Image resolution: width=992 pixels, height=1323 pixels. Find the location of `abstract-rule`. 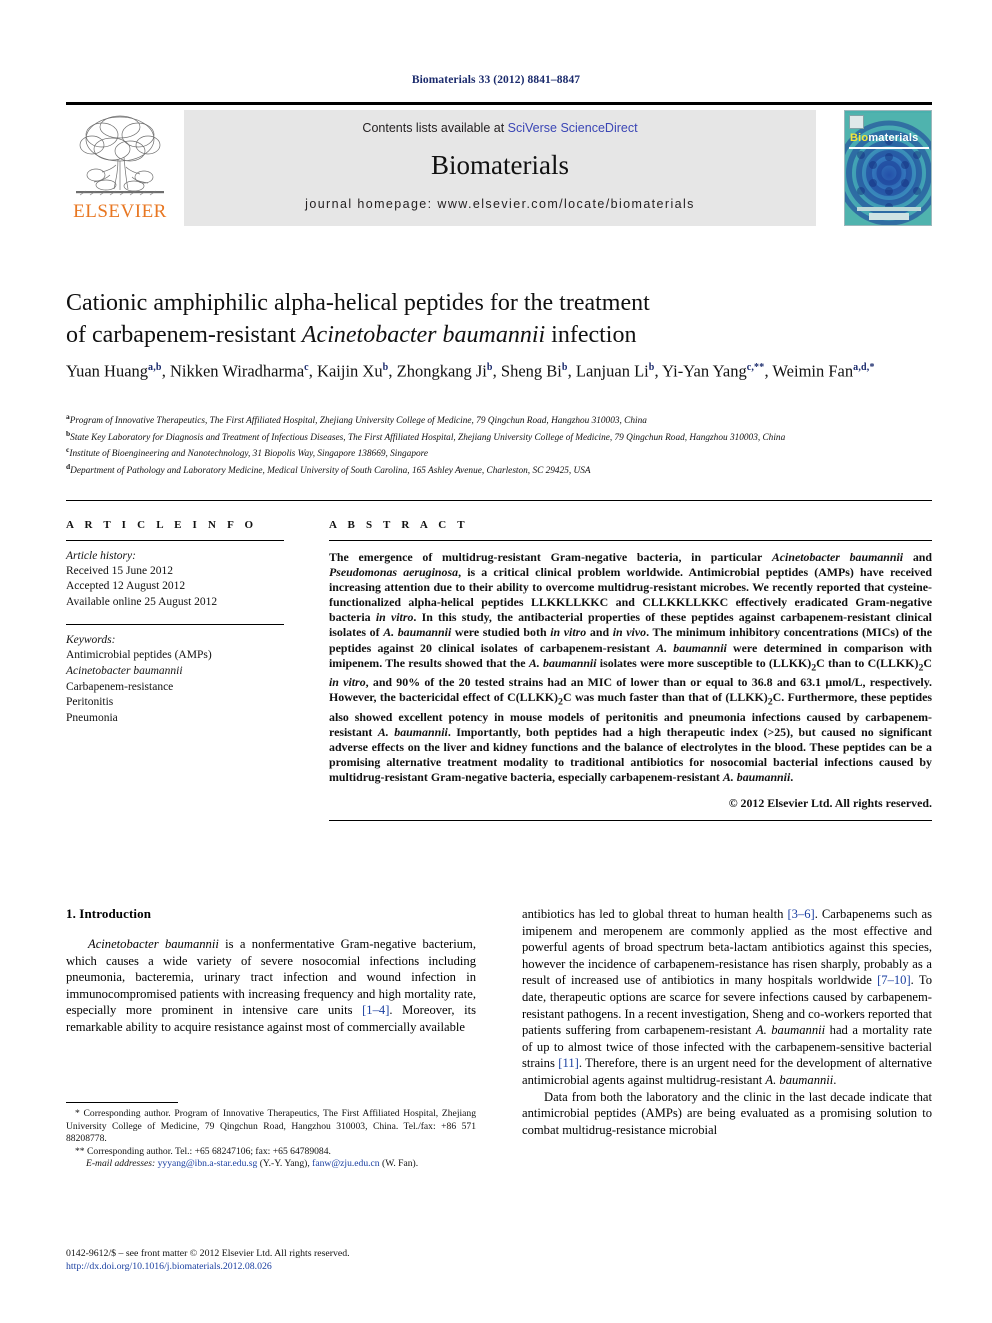

abstract-rule is located at coordinates (630, 540).